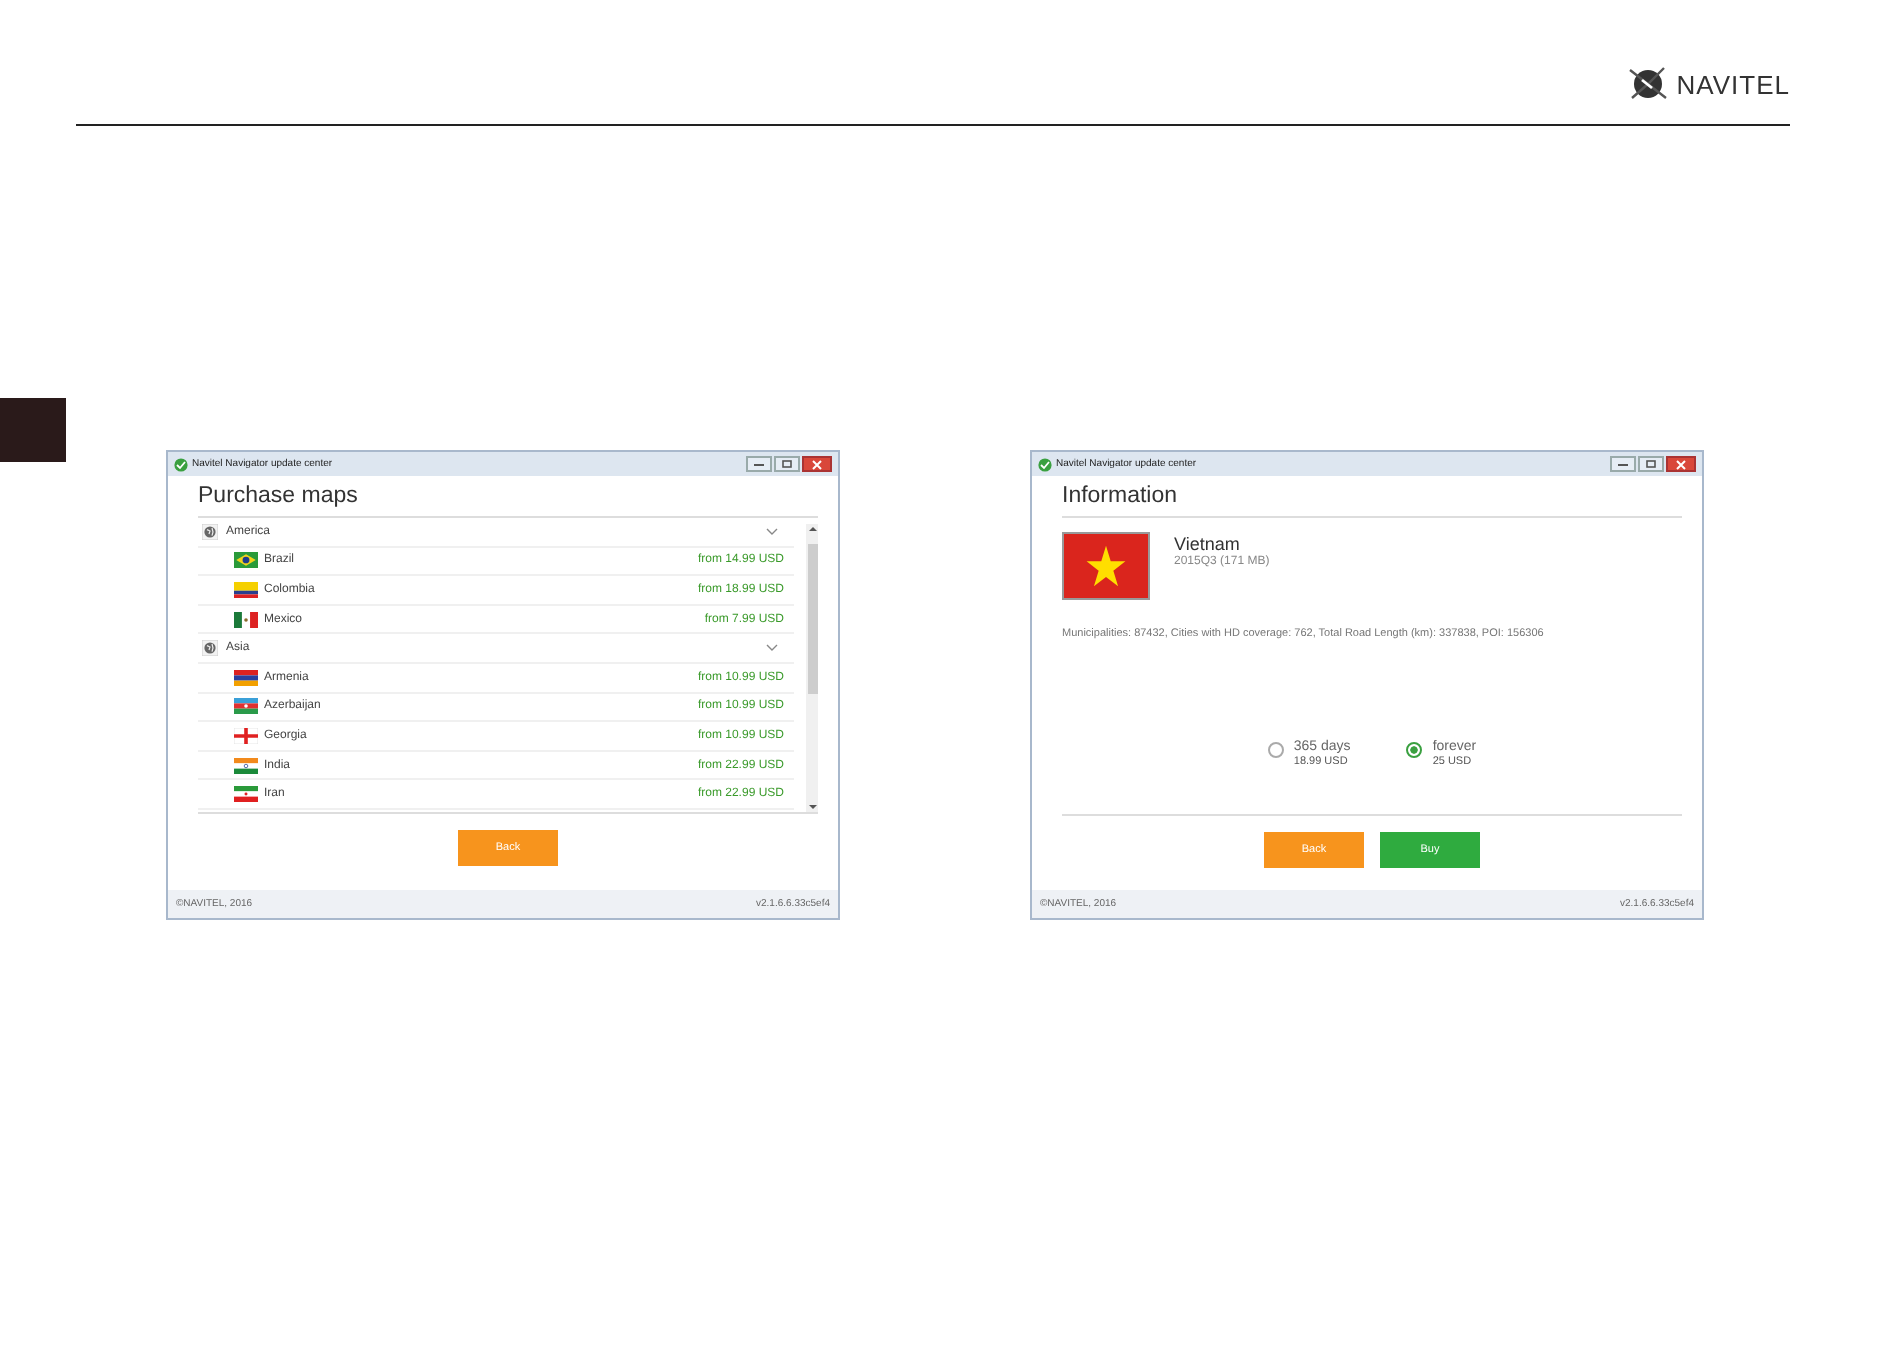 The height and width of the screenshot is (1346, 1900). I want to click on scroll-up-icon, so click(812, 529).